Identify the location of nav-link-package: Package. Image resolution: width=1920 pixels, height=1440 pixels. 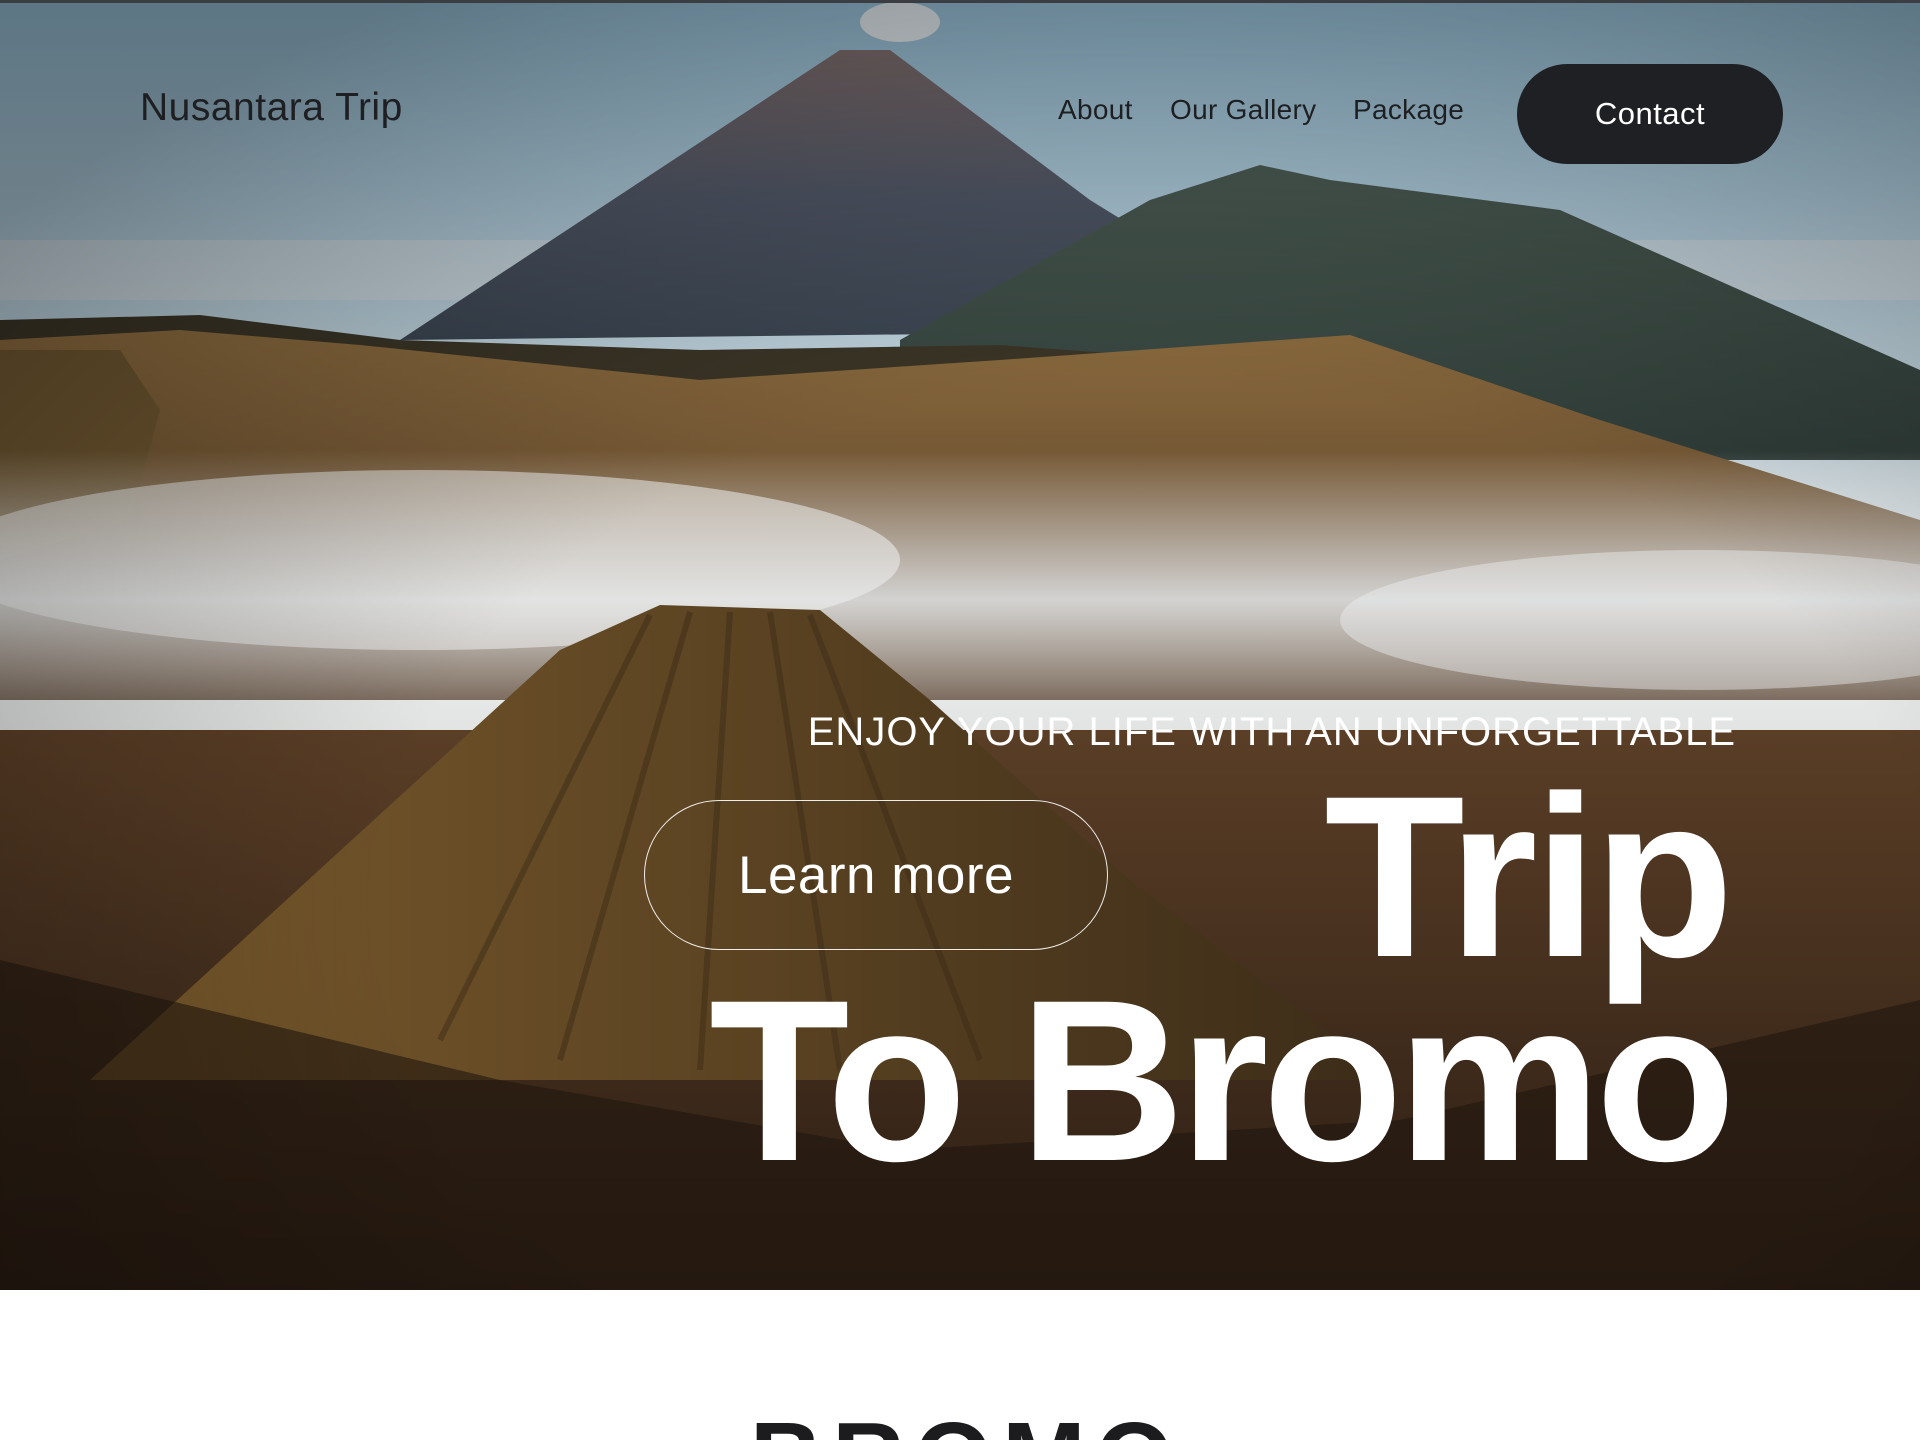
(1408, 110).